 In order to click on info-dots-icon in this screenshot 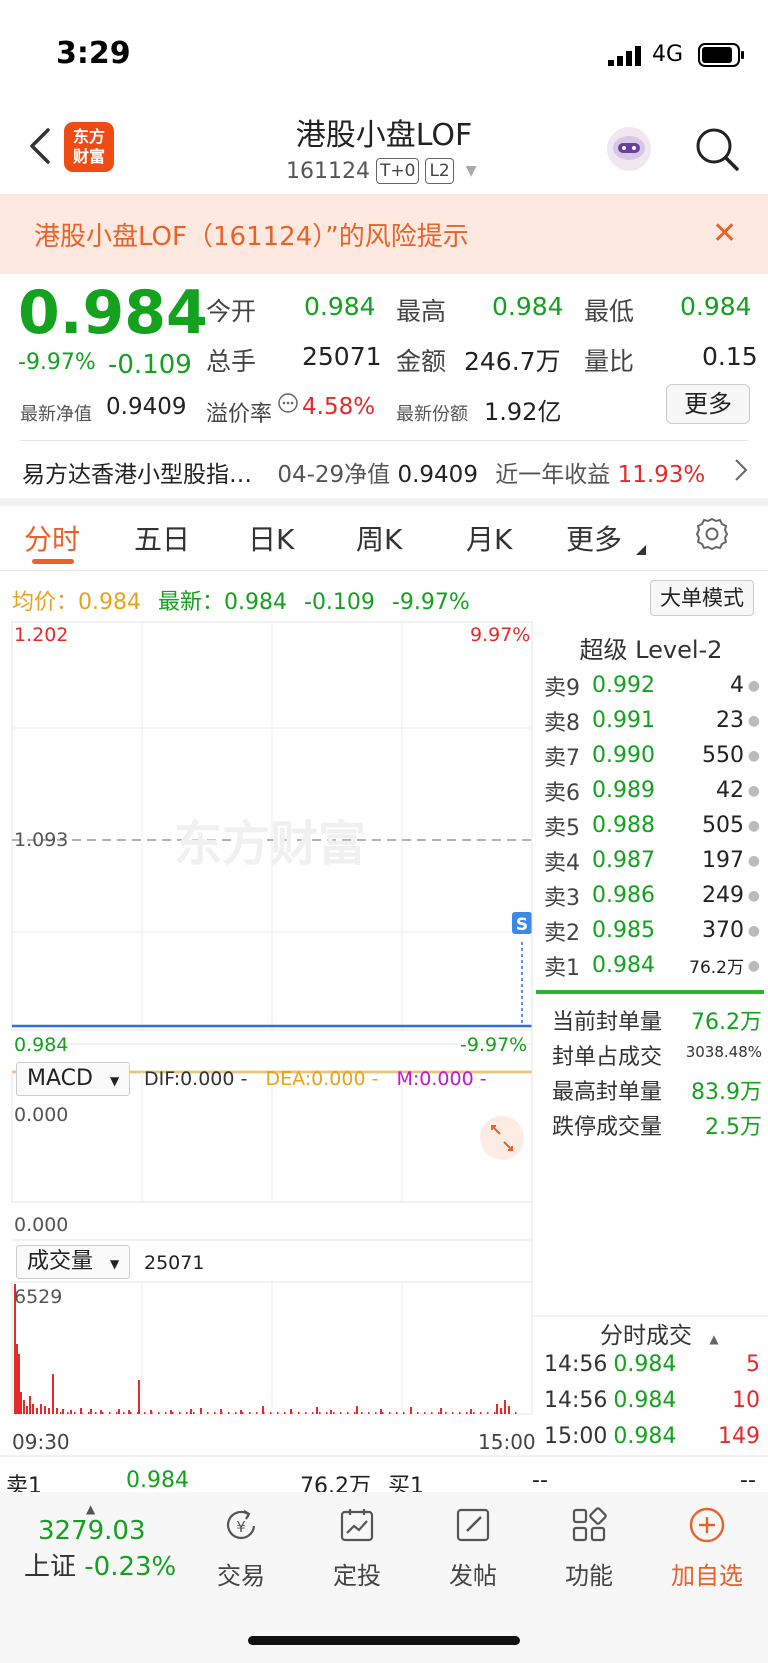, I will do `click(288, 405)`.